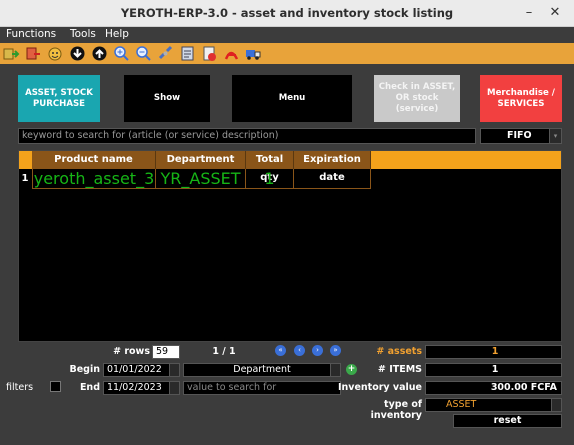 This screenshot has width=574, height=445. I want to click on menu-functions: Functions, so click(31, 34).